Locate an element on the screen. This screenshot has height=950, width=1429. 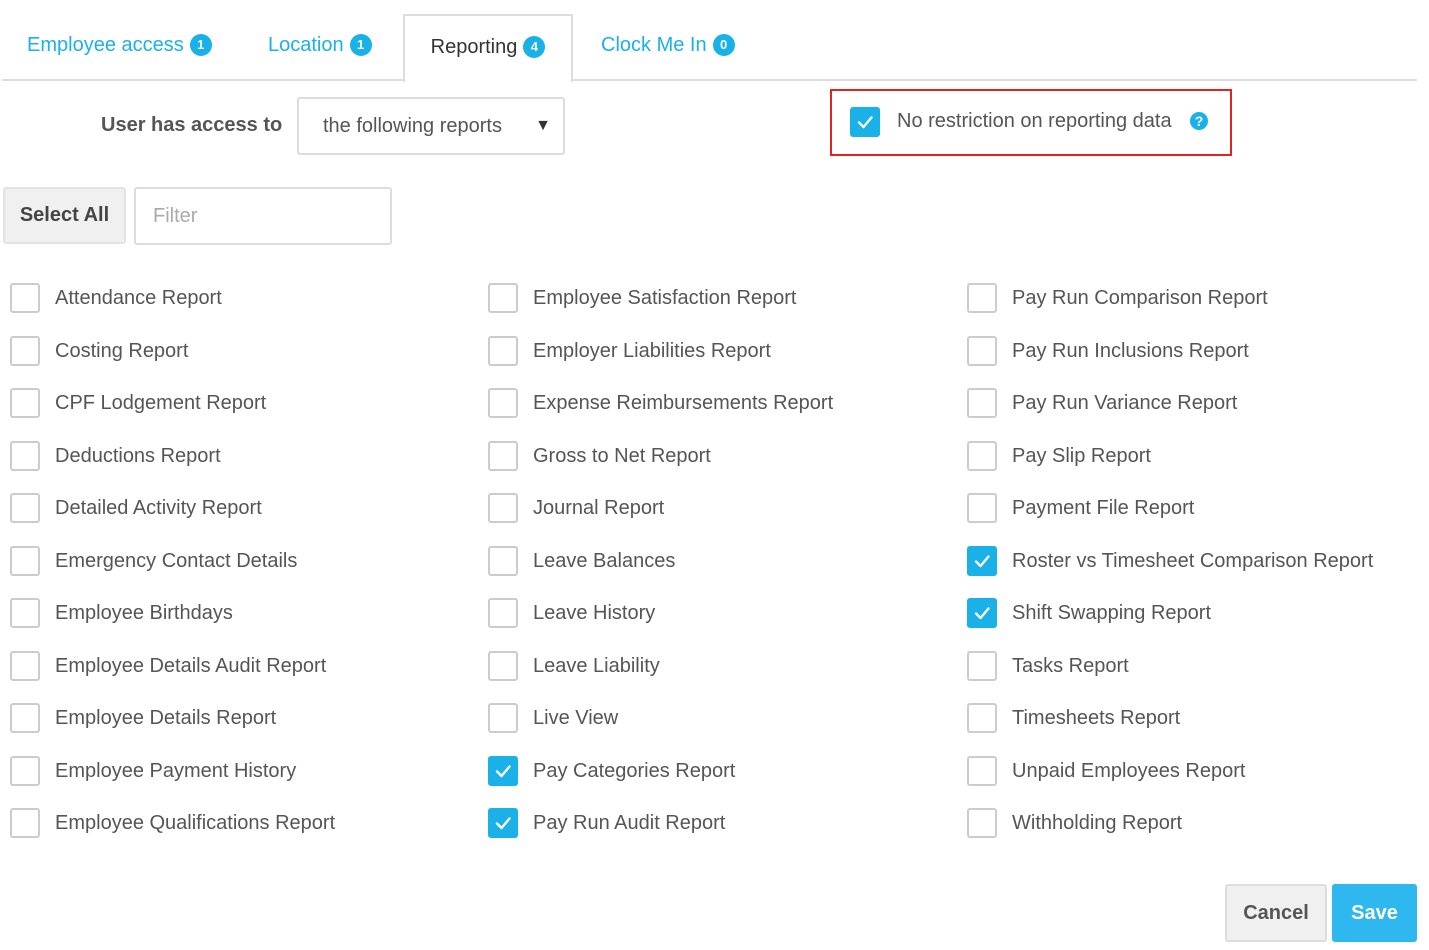
report-option: Emergency Contact Details is located at coordinates (153, 561).